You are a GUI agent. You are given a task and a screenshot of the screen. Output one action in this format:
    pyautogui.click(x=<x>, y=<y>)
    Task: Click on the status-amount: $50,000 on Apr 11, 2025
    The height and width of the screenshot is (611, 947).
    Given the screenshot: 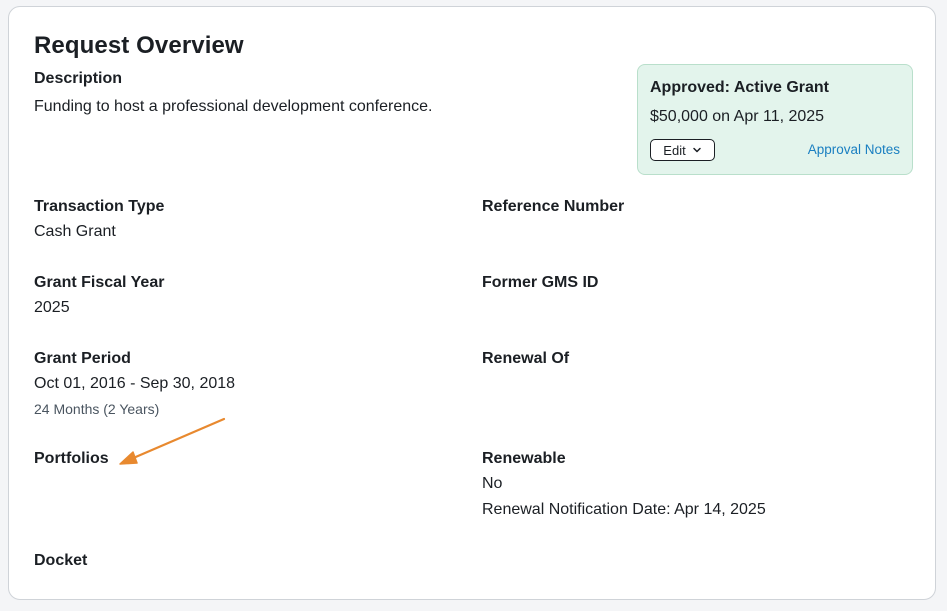 What is the action you would take?
    pyautogui.click(x=737, y=116)
    